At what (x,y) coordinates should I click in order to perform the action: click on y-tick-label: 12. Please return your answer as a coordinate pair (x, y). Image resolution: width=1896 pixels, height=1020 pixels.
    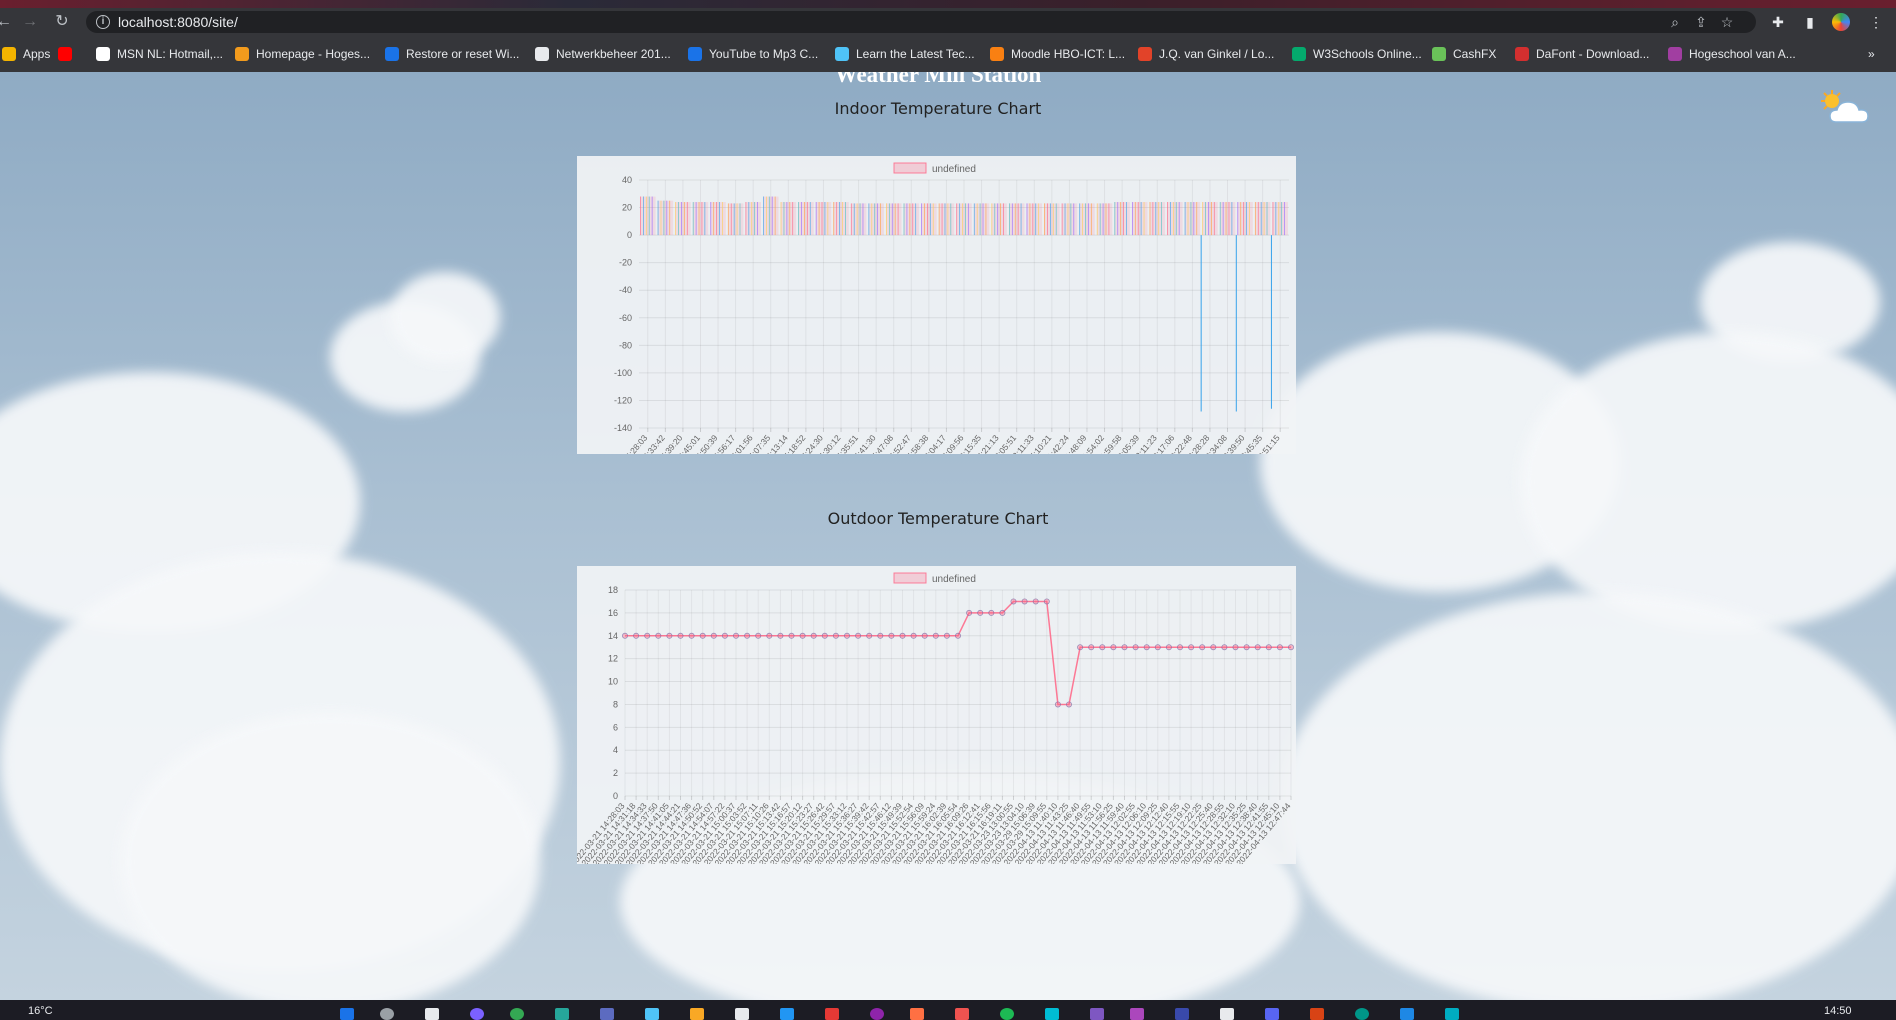
    Looking at the image, I should click on (613, 659).